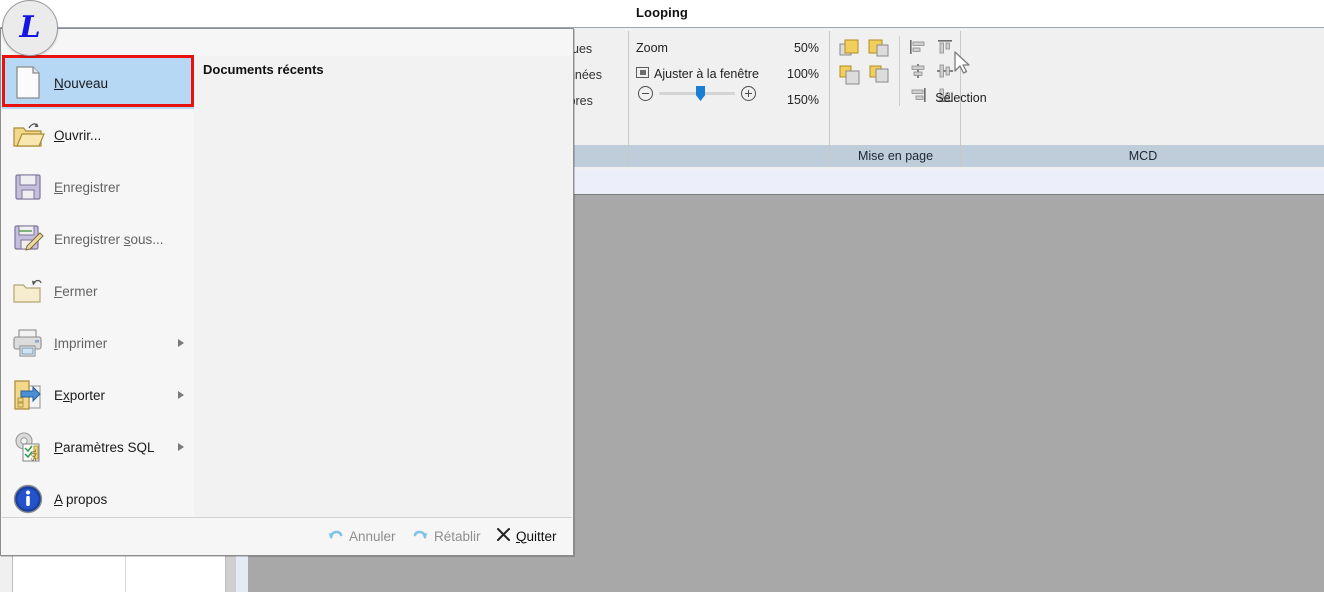 This screenshot has width=1324, height=592. What do you see at coordinates (104, 447) in the screenshot?
I see `menu-item-label: Paramètres SQL` at bounding box center [104, 447].